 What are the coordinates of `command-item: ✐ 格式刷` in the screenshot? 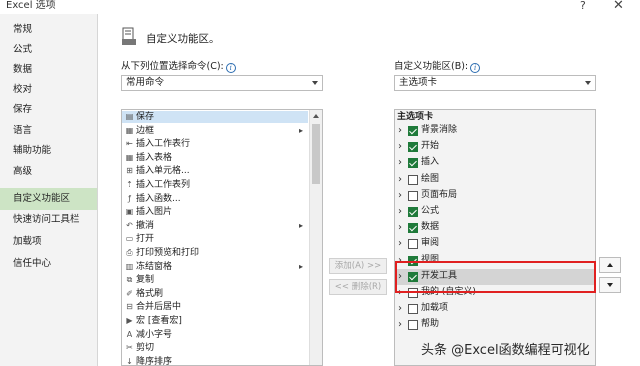 It's located at (215, 294).